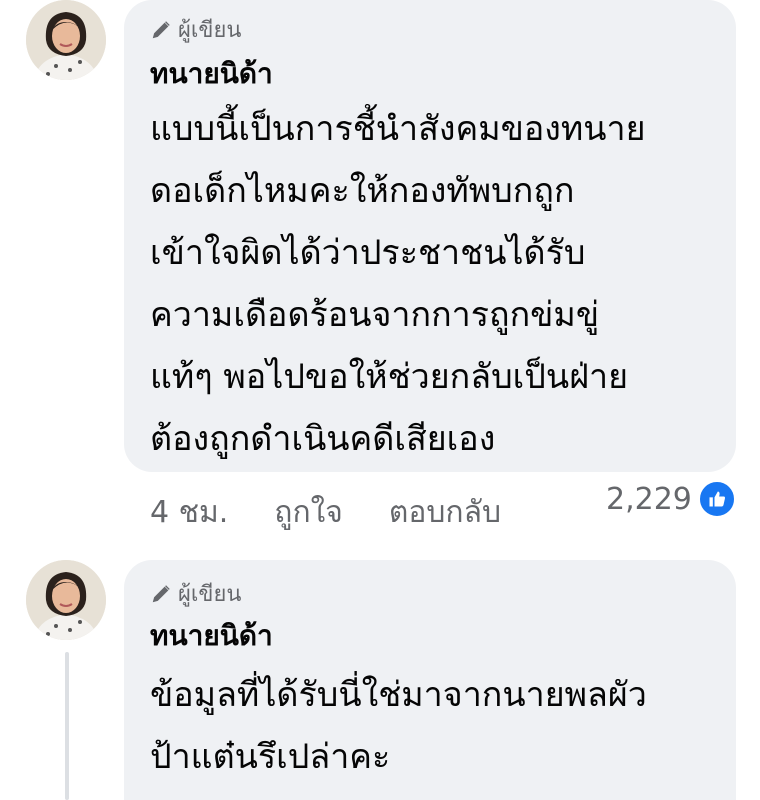 Image resolution: width=760 pixels, height=800 pixels. I want to click on thumbs-up-icon, so click(716, 499).